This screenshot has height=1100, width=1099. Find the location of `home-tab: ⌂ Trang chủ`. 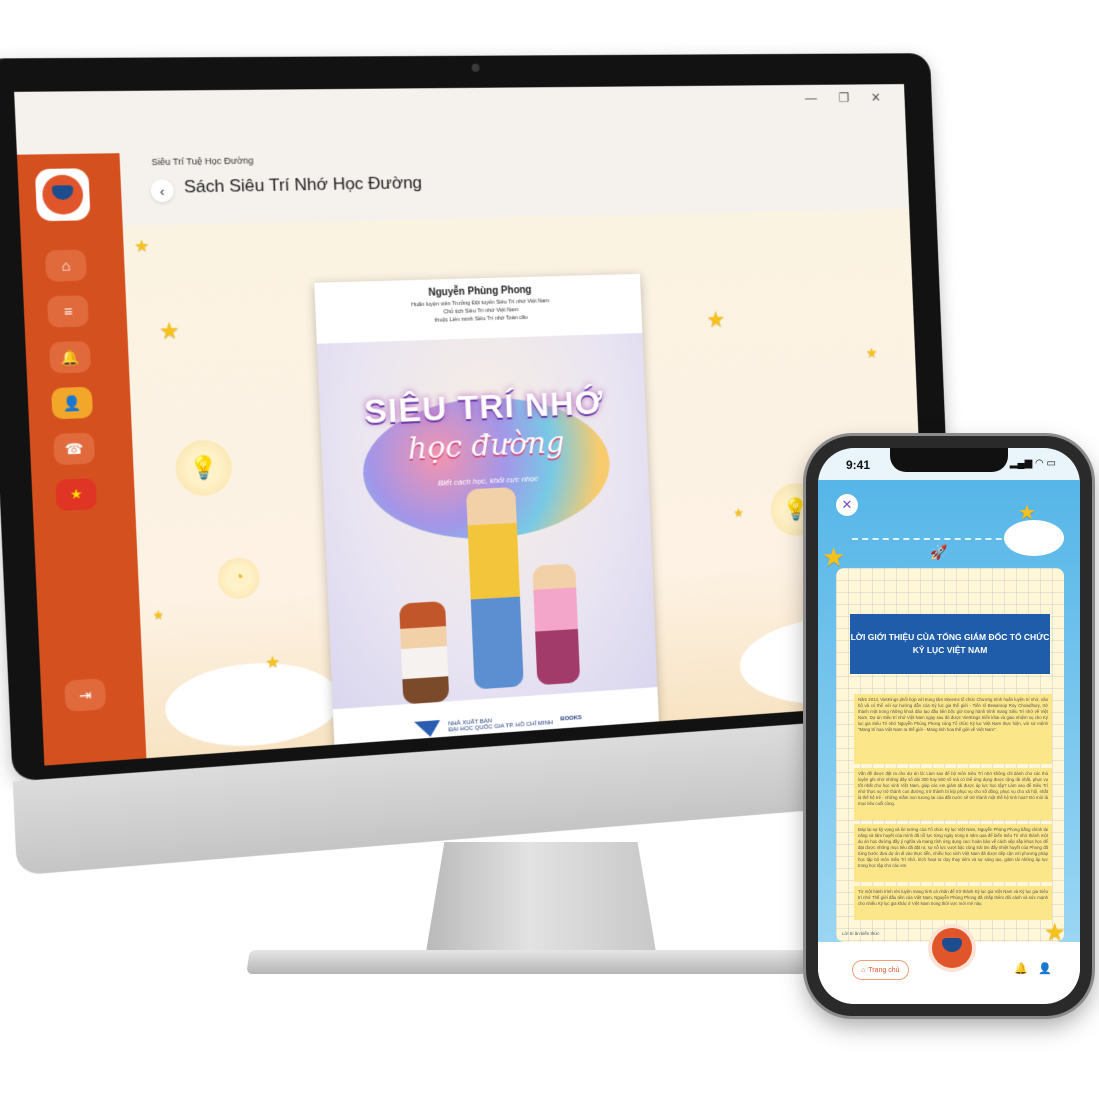

home-tab: ⌂ Trang chủ is located at coordinates (880, 970).